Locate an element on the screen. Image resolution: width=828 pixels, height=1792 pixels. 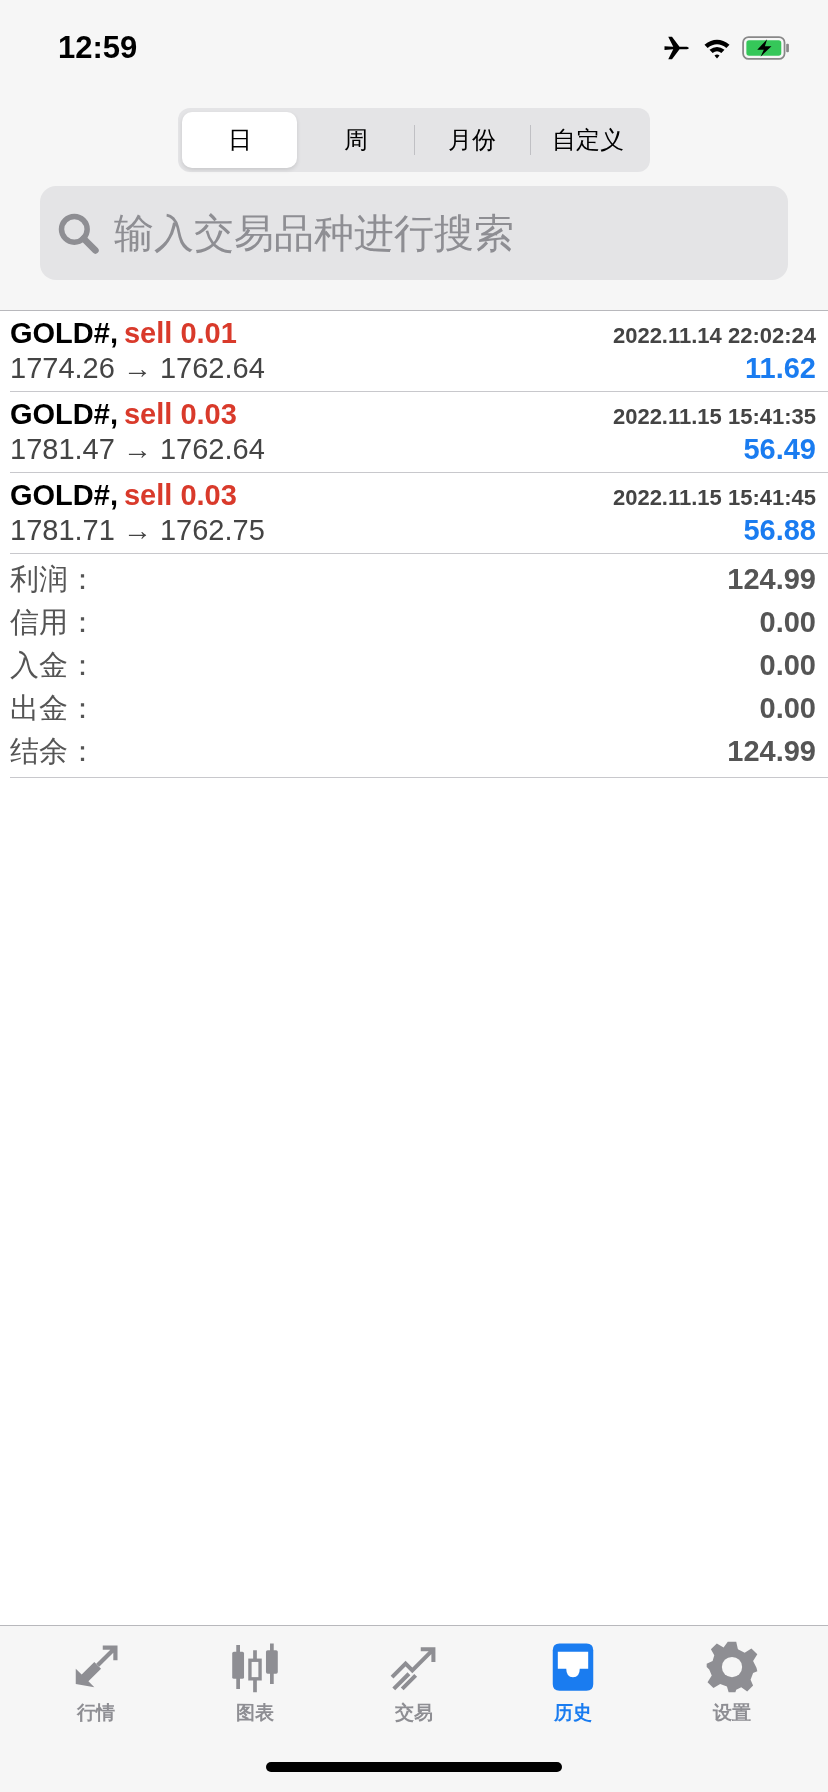
summary-label: 结余： is located at coordinates (53, 751).